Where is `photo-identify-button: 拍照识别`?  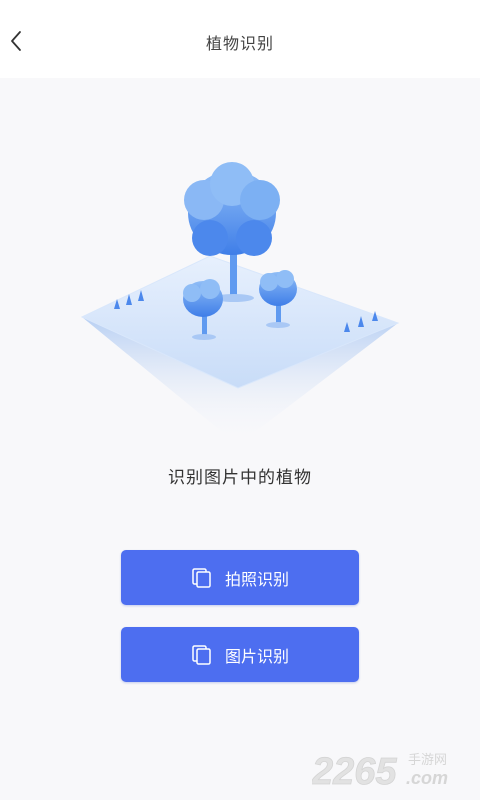 photo-identify-button: 拍照识别 is located at coordinates (240, 577).